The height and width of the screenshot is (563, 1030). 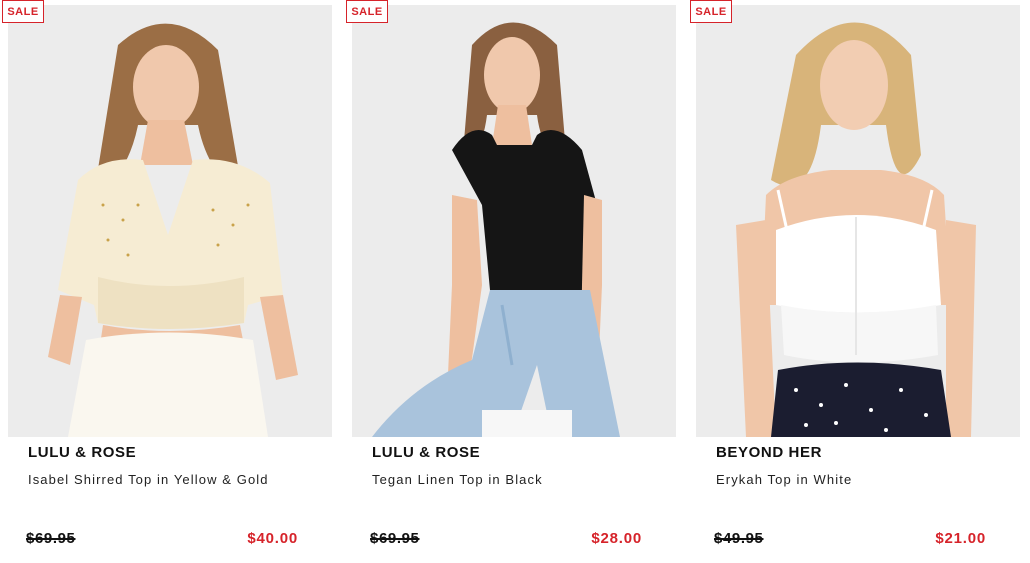 What do you see at coordinates (148, 479) in the screenshot?
I see `product-name: Isabel Shirred Top in Yellow & Gold` at bounding box center [148, 479].